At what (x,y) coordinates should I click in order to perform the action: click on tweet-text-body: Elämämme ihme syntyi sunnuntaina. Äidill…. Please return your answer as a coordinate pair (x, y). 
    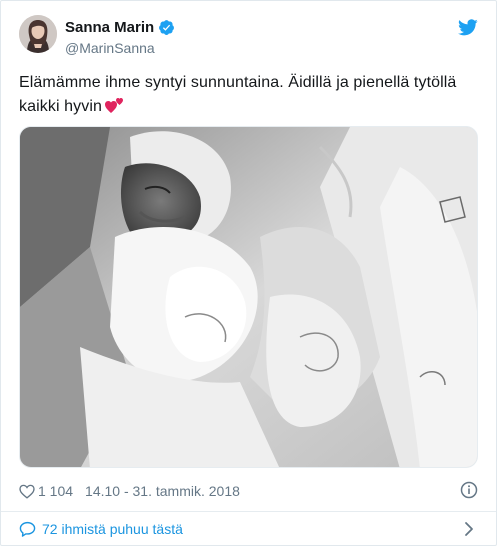
    Looking at the image, I should click on (238, 94).